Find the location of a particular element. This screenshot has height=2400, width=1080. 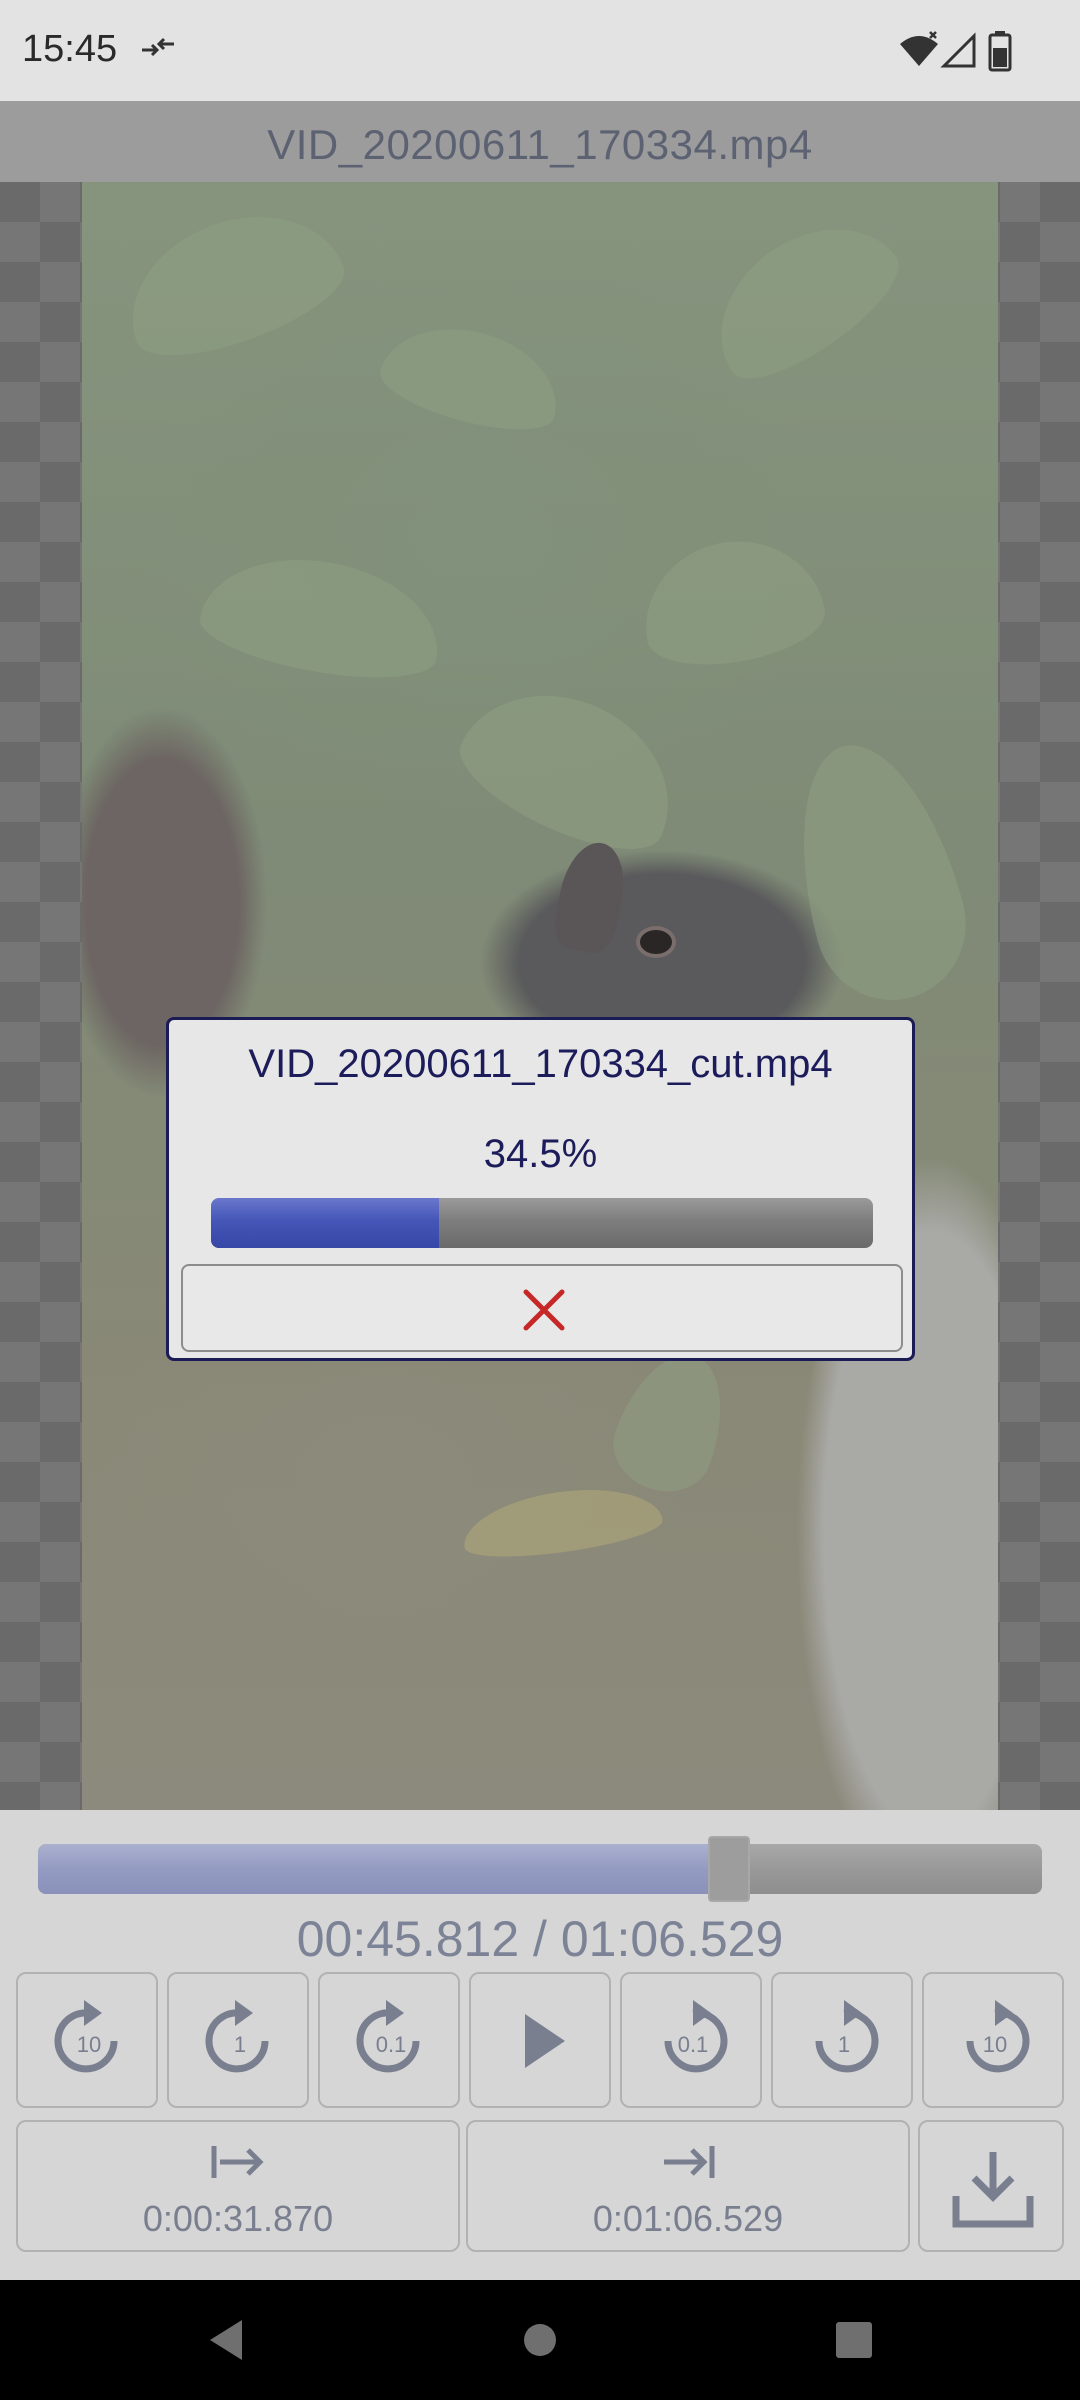

trim-start-time: 0:00:31.870 is located at coordinates (238, 2218).